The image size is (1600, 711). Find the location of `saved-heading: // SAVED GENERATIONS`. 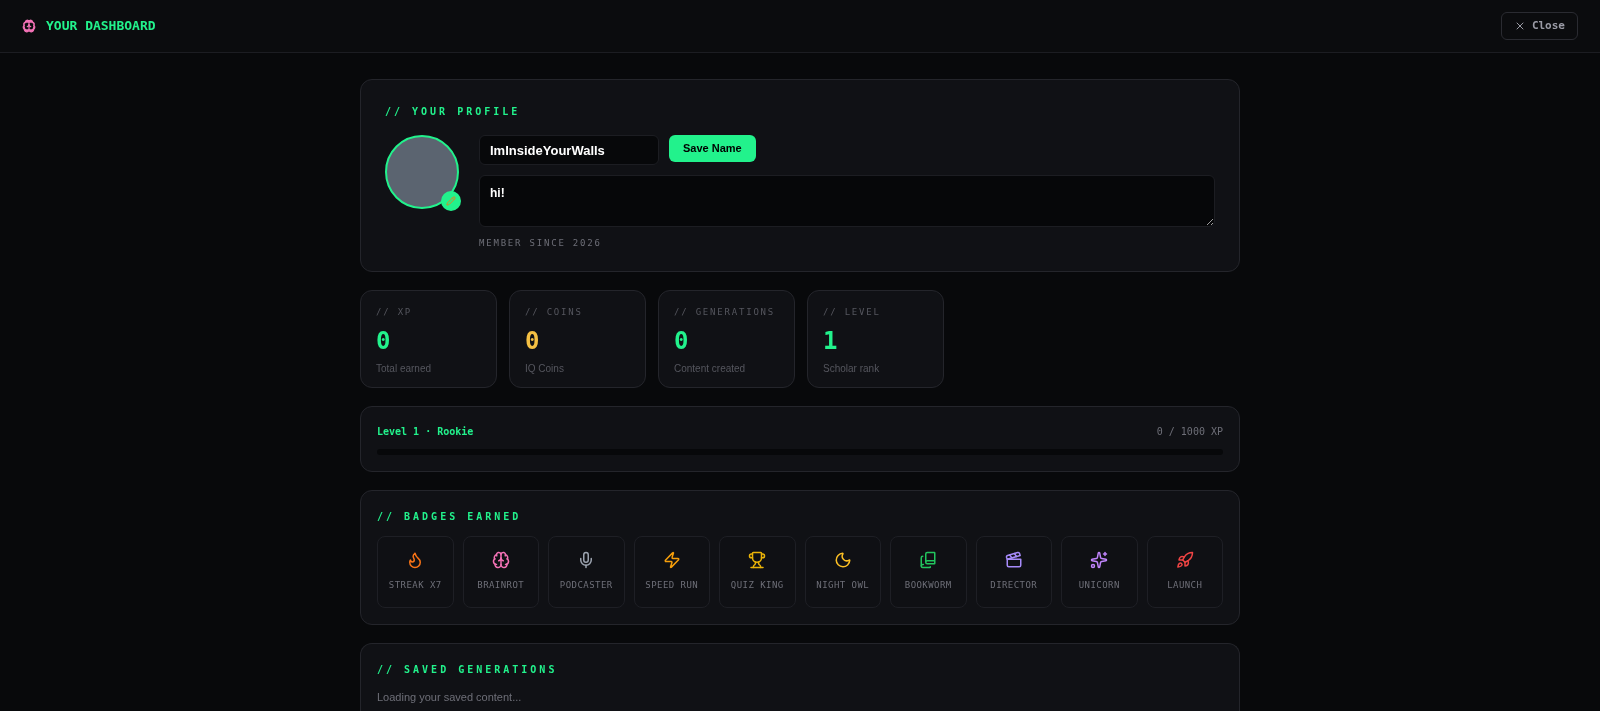

saved-heading: // SAVED GENERATIONS is located at coordinates (468, 669).